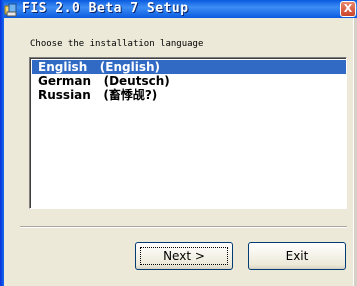  What do you see at coordinates (105, 8) in the screenshot?
I see `window-title: FIS 2.0 Beta 7 Setup` at bounding box center [105, 8].